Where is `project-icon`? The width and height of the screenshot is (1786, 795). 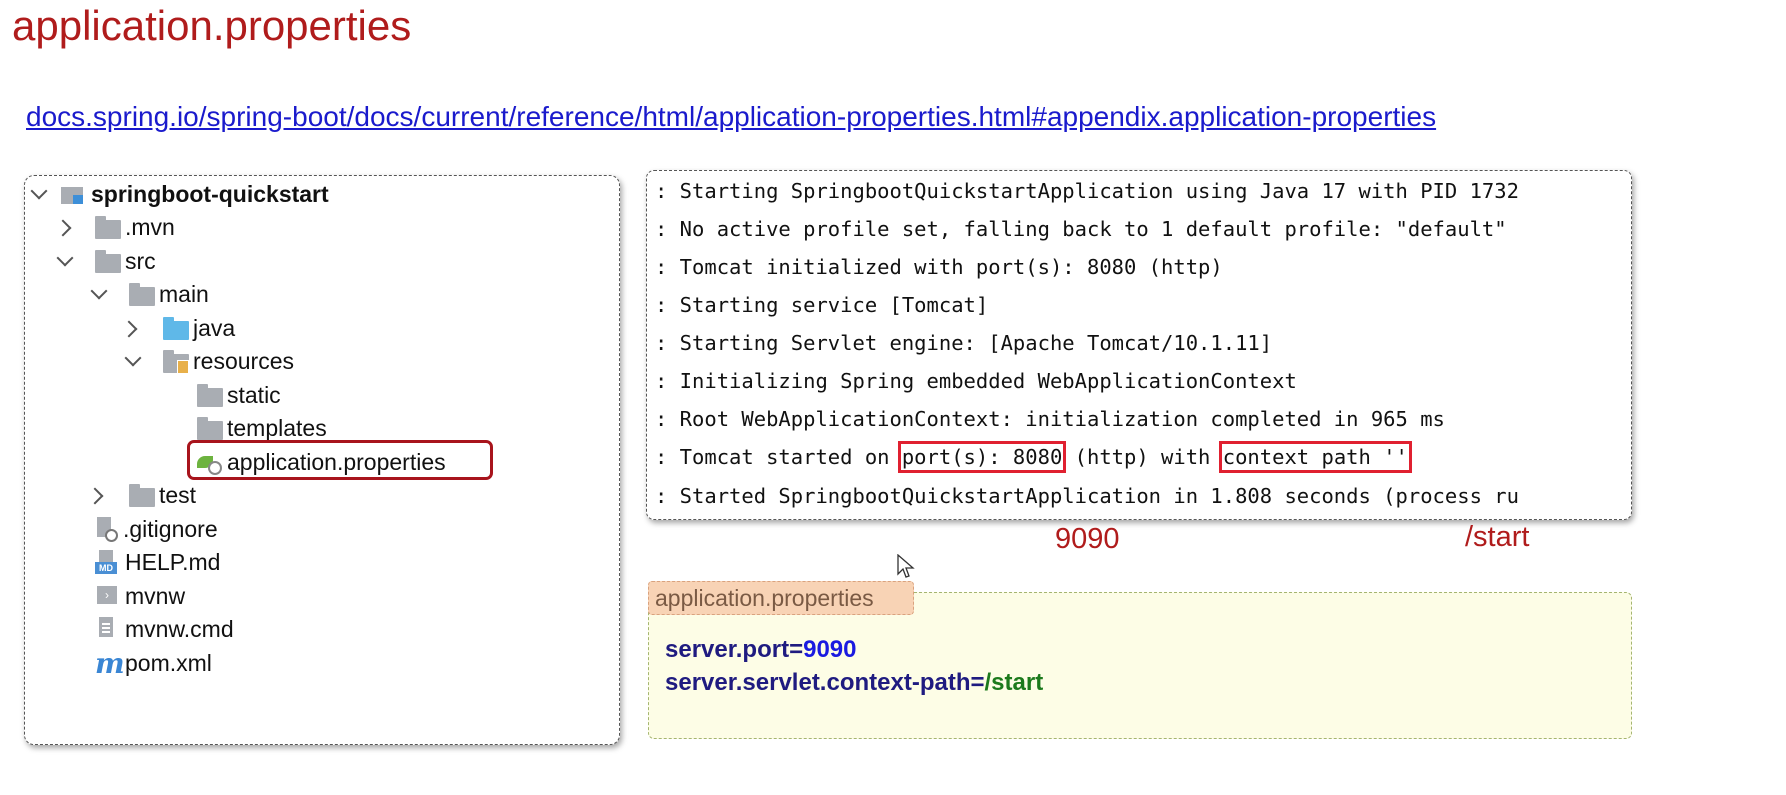 project-icon is located at coordinates (72, 194).